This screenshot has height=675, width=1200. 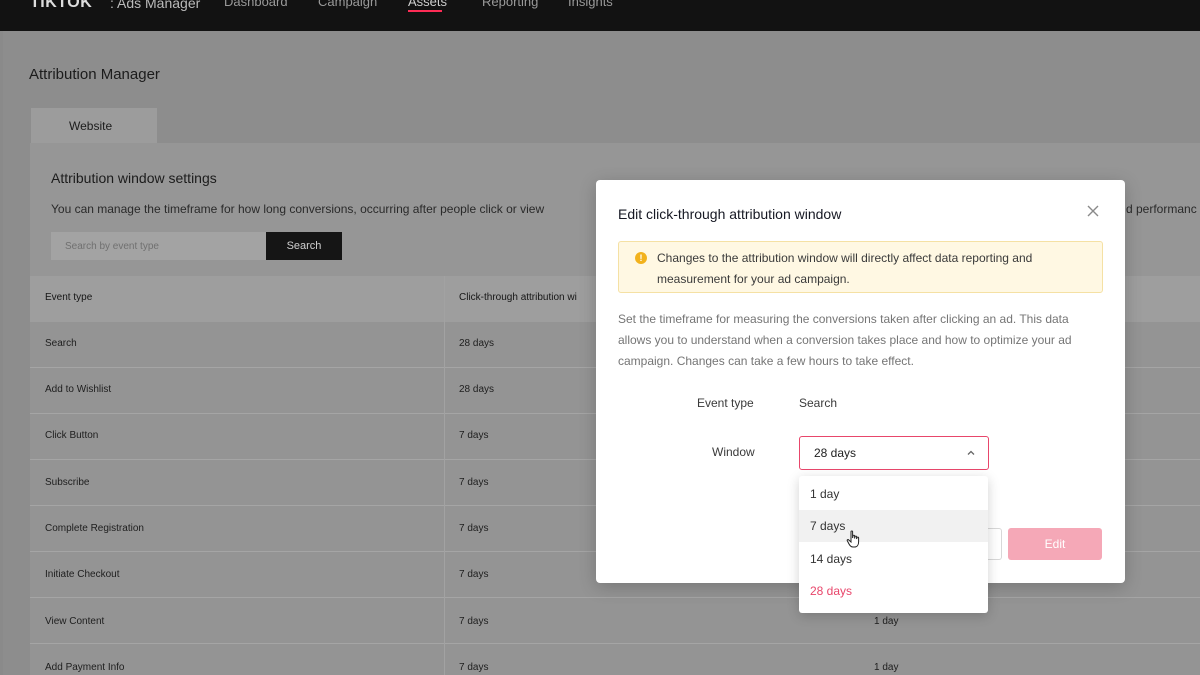 I want to click on window-select-value: 28 days, so click(x=835, y=453).